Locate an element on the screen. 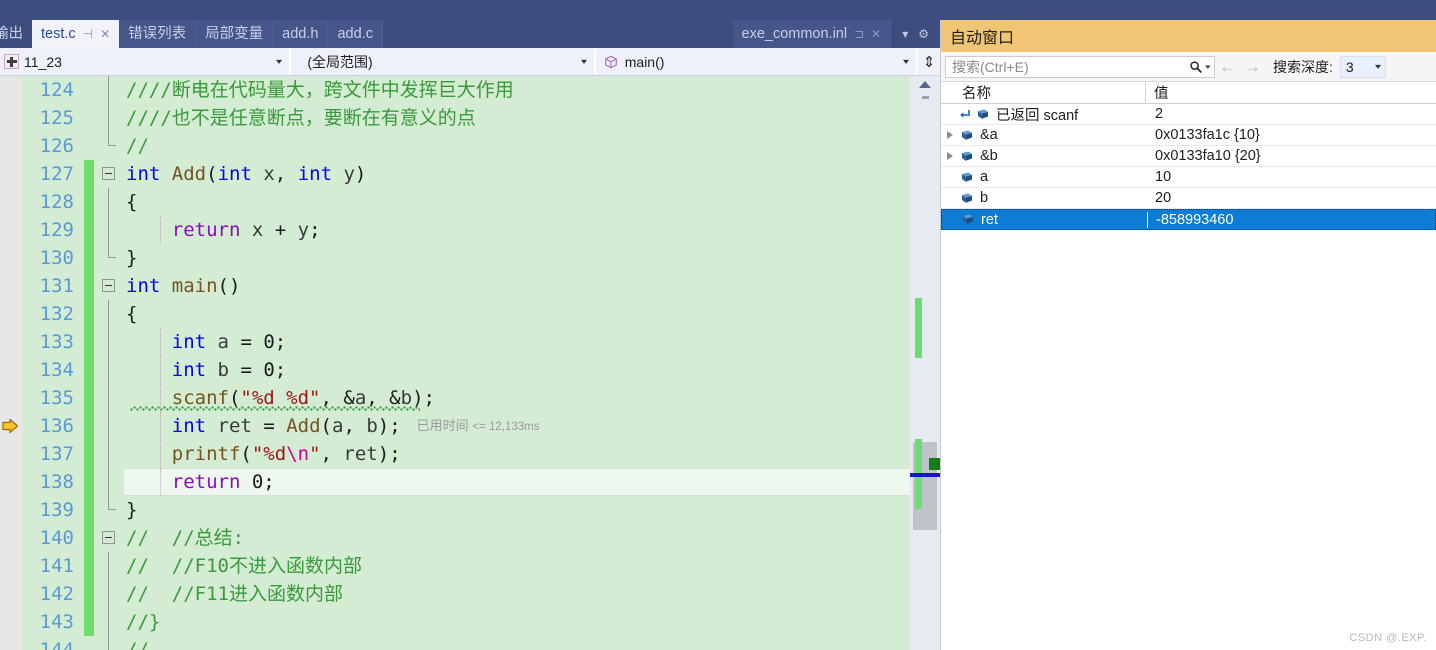  code-text: // //F11进入函数内部 is located at coordinates (517, 594).